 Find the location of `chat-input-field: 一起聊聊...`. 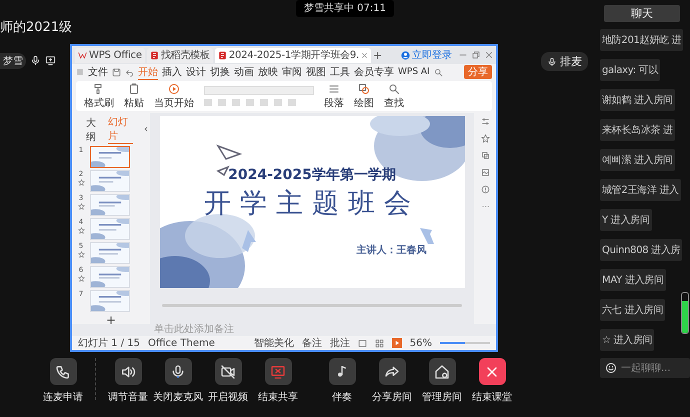

chat-input-field: 一起聊聊... is located at coordinates (645, 368).